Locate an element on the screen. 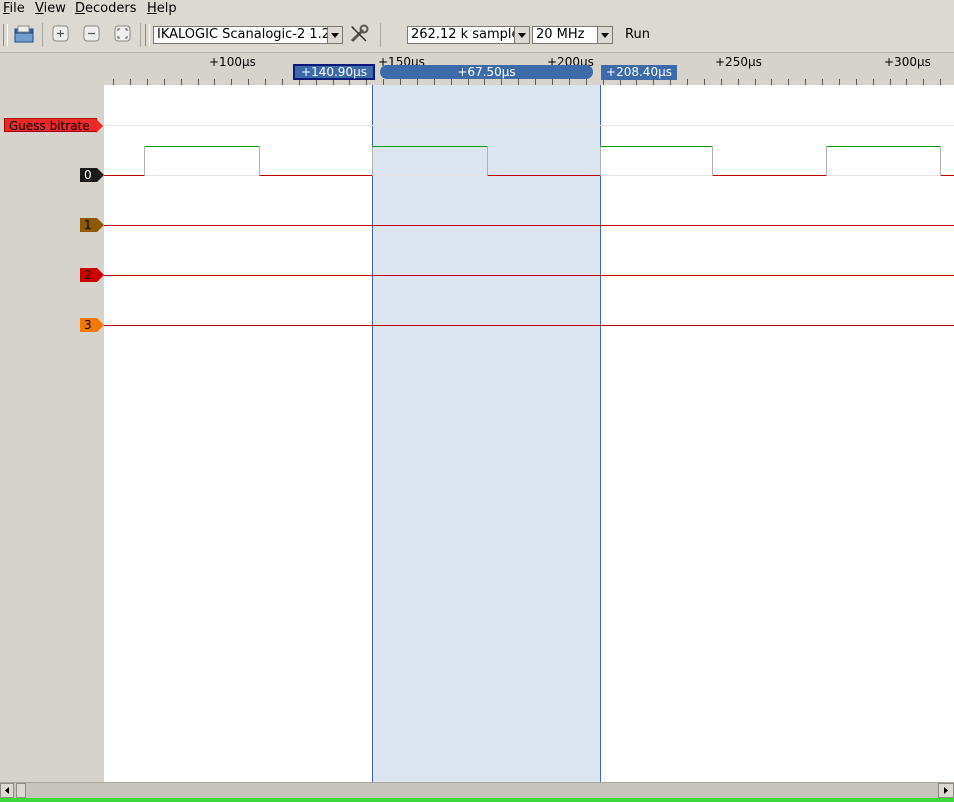 The height and width of the screenshot is (802, 954). channel-label-text: 3 is located at coordinates (88, 325).